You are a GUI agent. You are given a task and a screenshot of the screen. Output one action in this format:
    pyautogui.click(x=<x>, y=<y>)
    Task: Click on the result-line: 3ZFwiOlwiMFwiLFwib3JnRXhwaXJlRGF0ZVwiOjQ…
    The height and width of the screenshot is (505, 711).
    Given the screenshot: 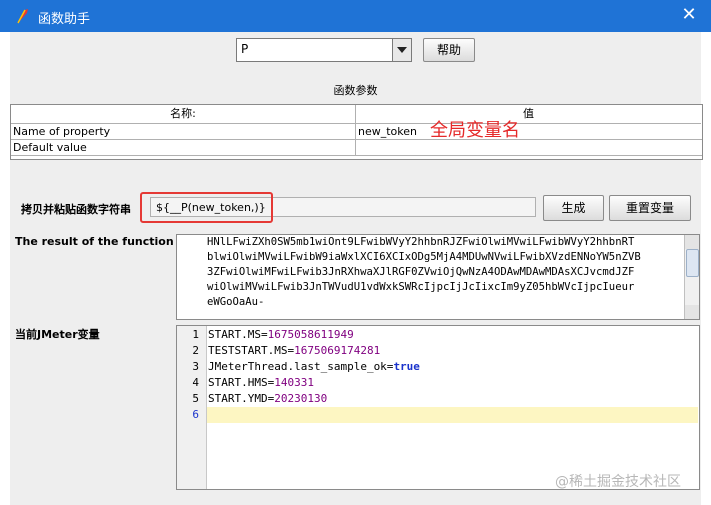 What is the action you would take?
    pyautogui.click(x=421, y=272)
    